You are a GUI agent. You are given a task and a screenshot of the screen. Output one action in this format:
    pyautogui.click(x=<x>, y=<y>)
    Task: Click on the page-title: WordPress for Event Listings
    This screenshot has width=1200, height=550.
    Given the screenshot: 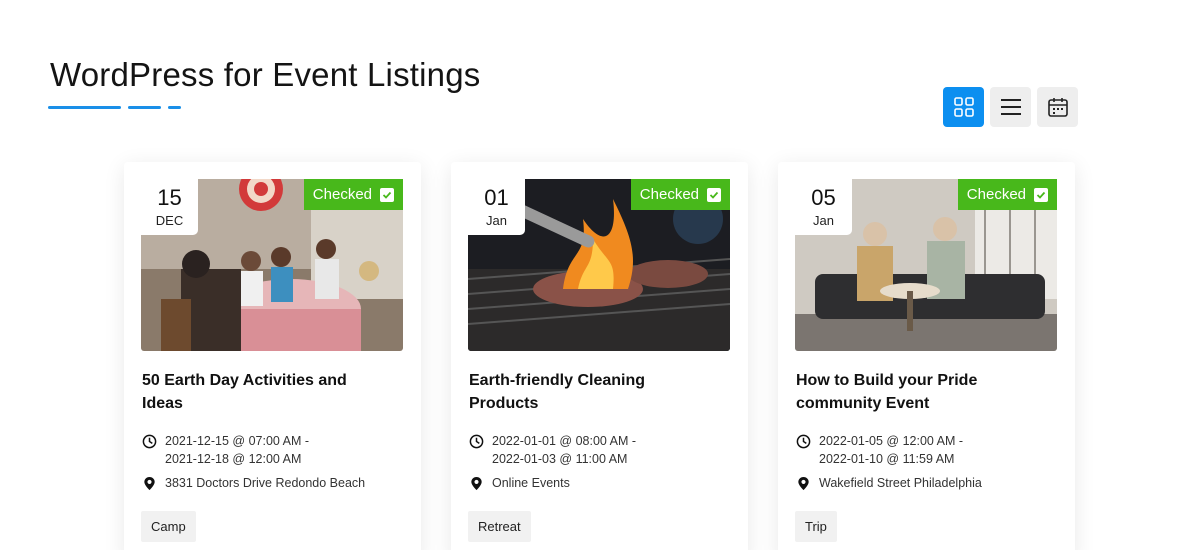 What is the action you would take?
    pyautogui.click(x=265, y=74)
    